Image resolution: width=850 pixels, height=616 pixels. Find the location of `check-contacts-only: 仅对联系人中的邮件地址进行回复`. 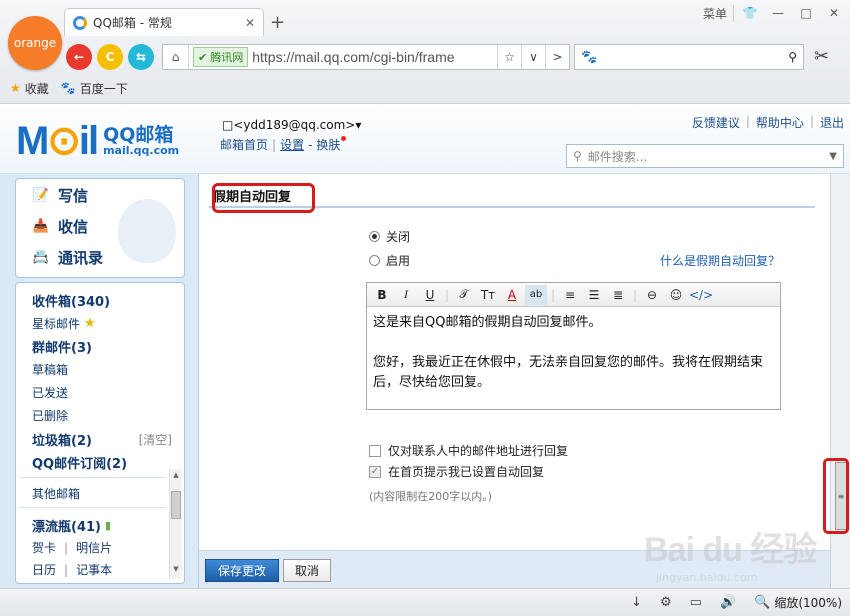

check-contacts-only: 仅对联系人中的邮件地址进行回复 is located at coordinates (468, 450).